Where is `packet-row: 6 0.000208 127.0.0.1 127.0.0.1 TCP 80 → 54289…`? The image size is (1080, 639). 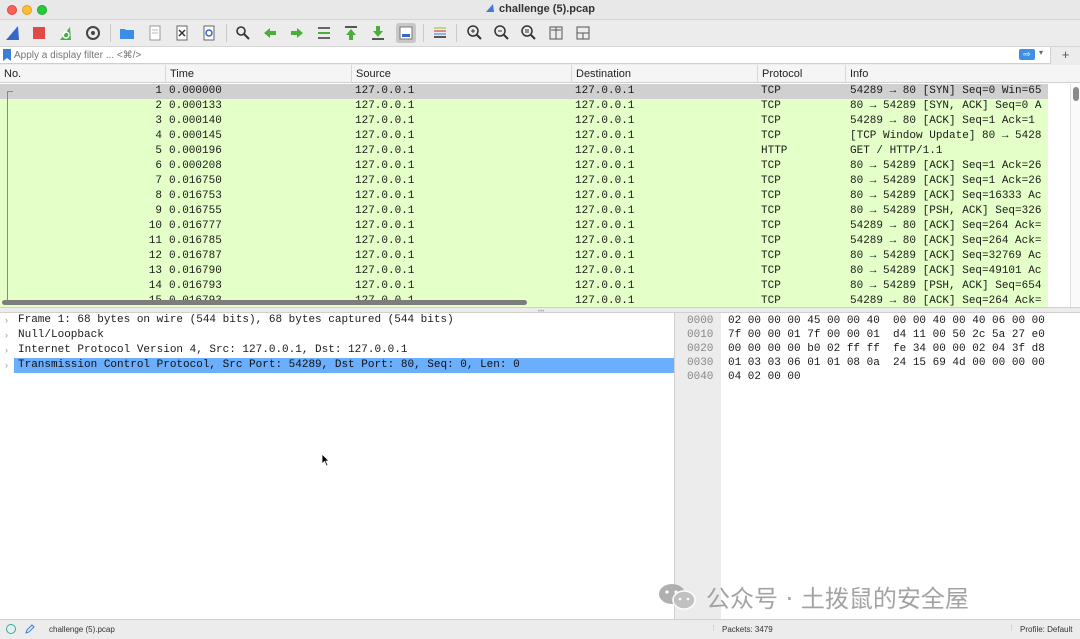 packet-row: 6 0.000208 127.0.0.1 127.0.0.1 TCP 80 → 54289… is located at coordinates (524, 166).